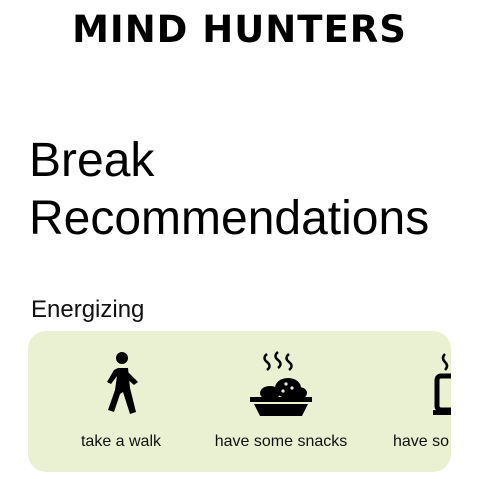 This screenshot has width=479, height=479. Describe the element at coordinates (281, 383) in the screenshot. I see `snack-bowl-icon` at that location.